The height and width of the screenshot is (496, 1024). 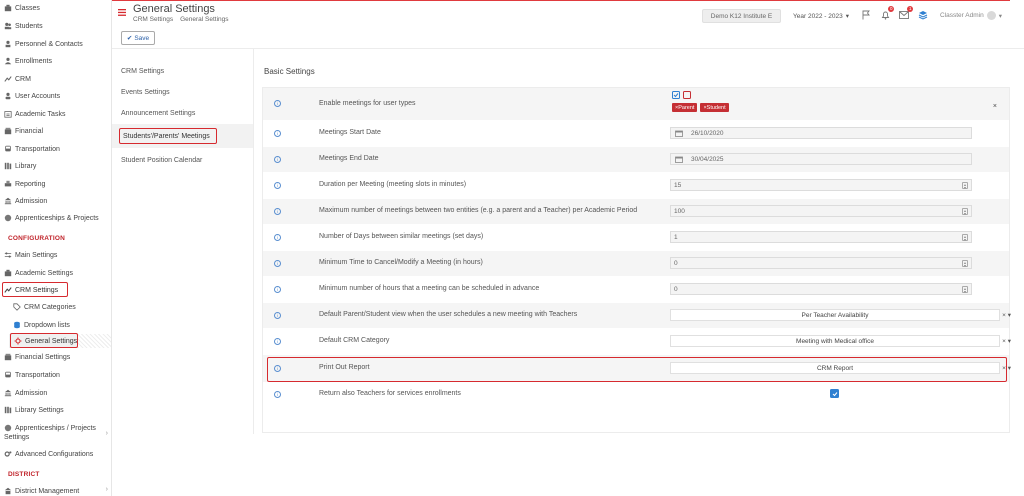 What do you see at coordinates (31, 201) in the screenshot?
I see `sidebar-item-label: Admission` at bounding box center [31, 201].